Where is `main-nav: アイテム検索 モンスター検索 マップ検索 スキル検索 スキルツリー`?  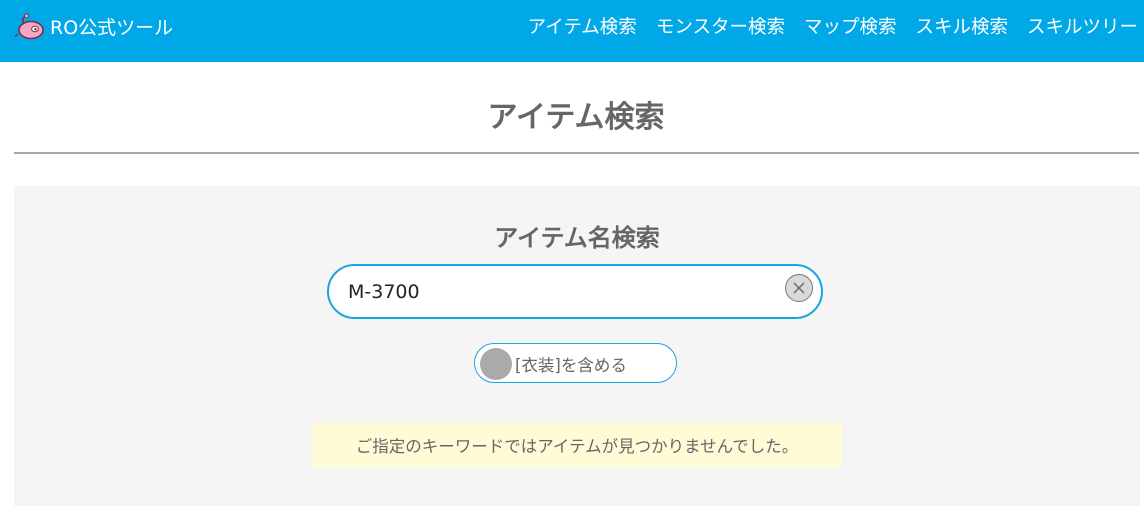
main-nav: アイテム検索 モンスター検索 マップ検索 スキル検索 スキルツリー is located at coordinates (823, 26).